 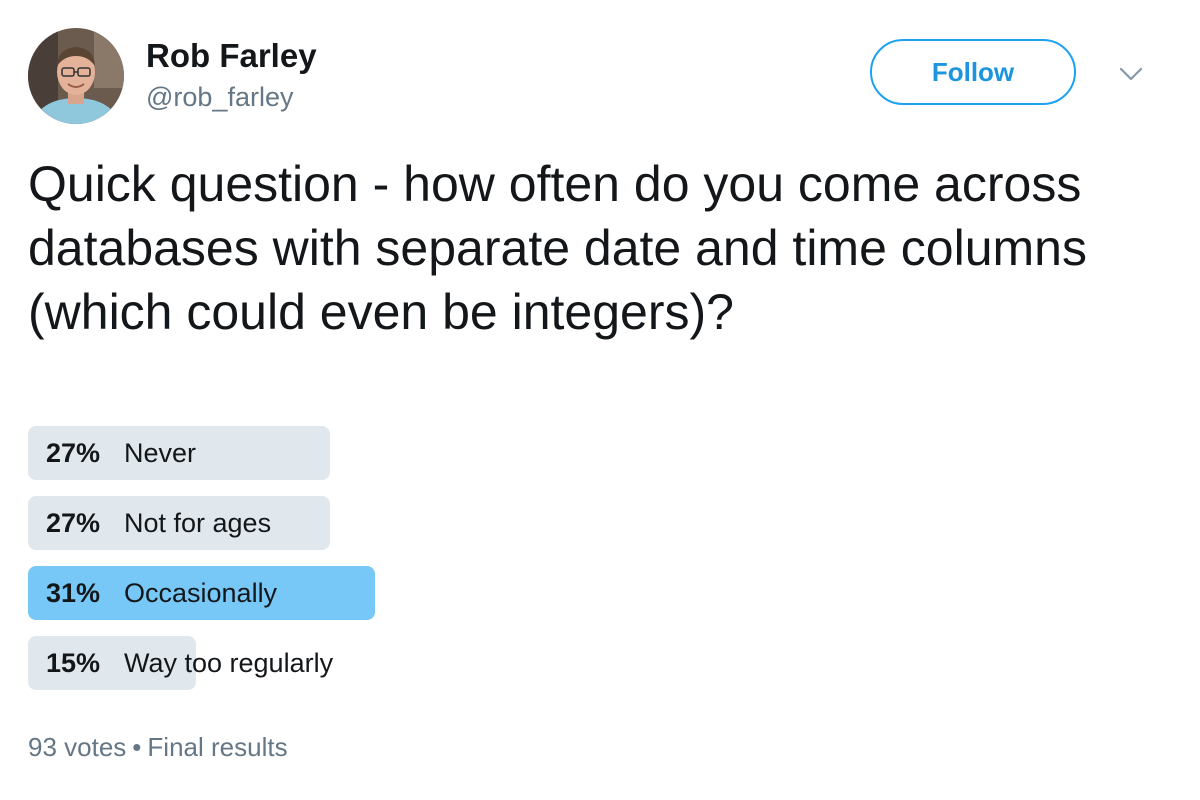 What do you see at coordinates (478, 663) in the screenshot?
I see `poll-choice: 15% Way too regularly` at bounding box center [478, 663].